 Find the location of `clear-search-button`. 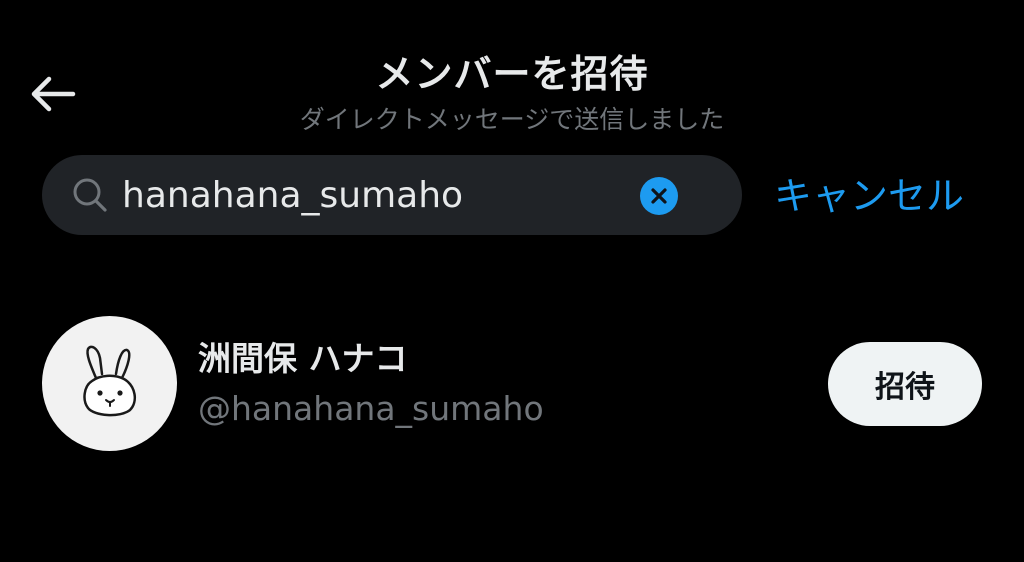

clear-search-button is located at coordinates (659, 196).